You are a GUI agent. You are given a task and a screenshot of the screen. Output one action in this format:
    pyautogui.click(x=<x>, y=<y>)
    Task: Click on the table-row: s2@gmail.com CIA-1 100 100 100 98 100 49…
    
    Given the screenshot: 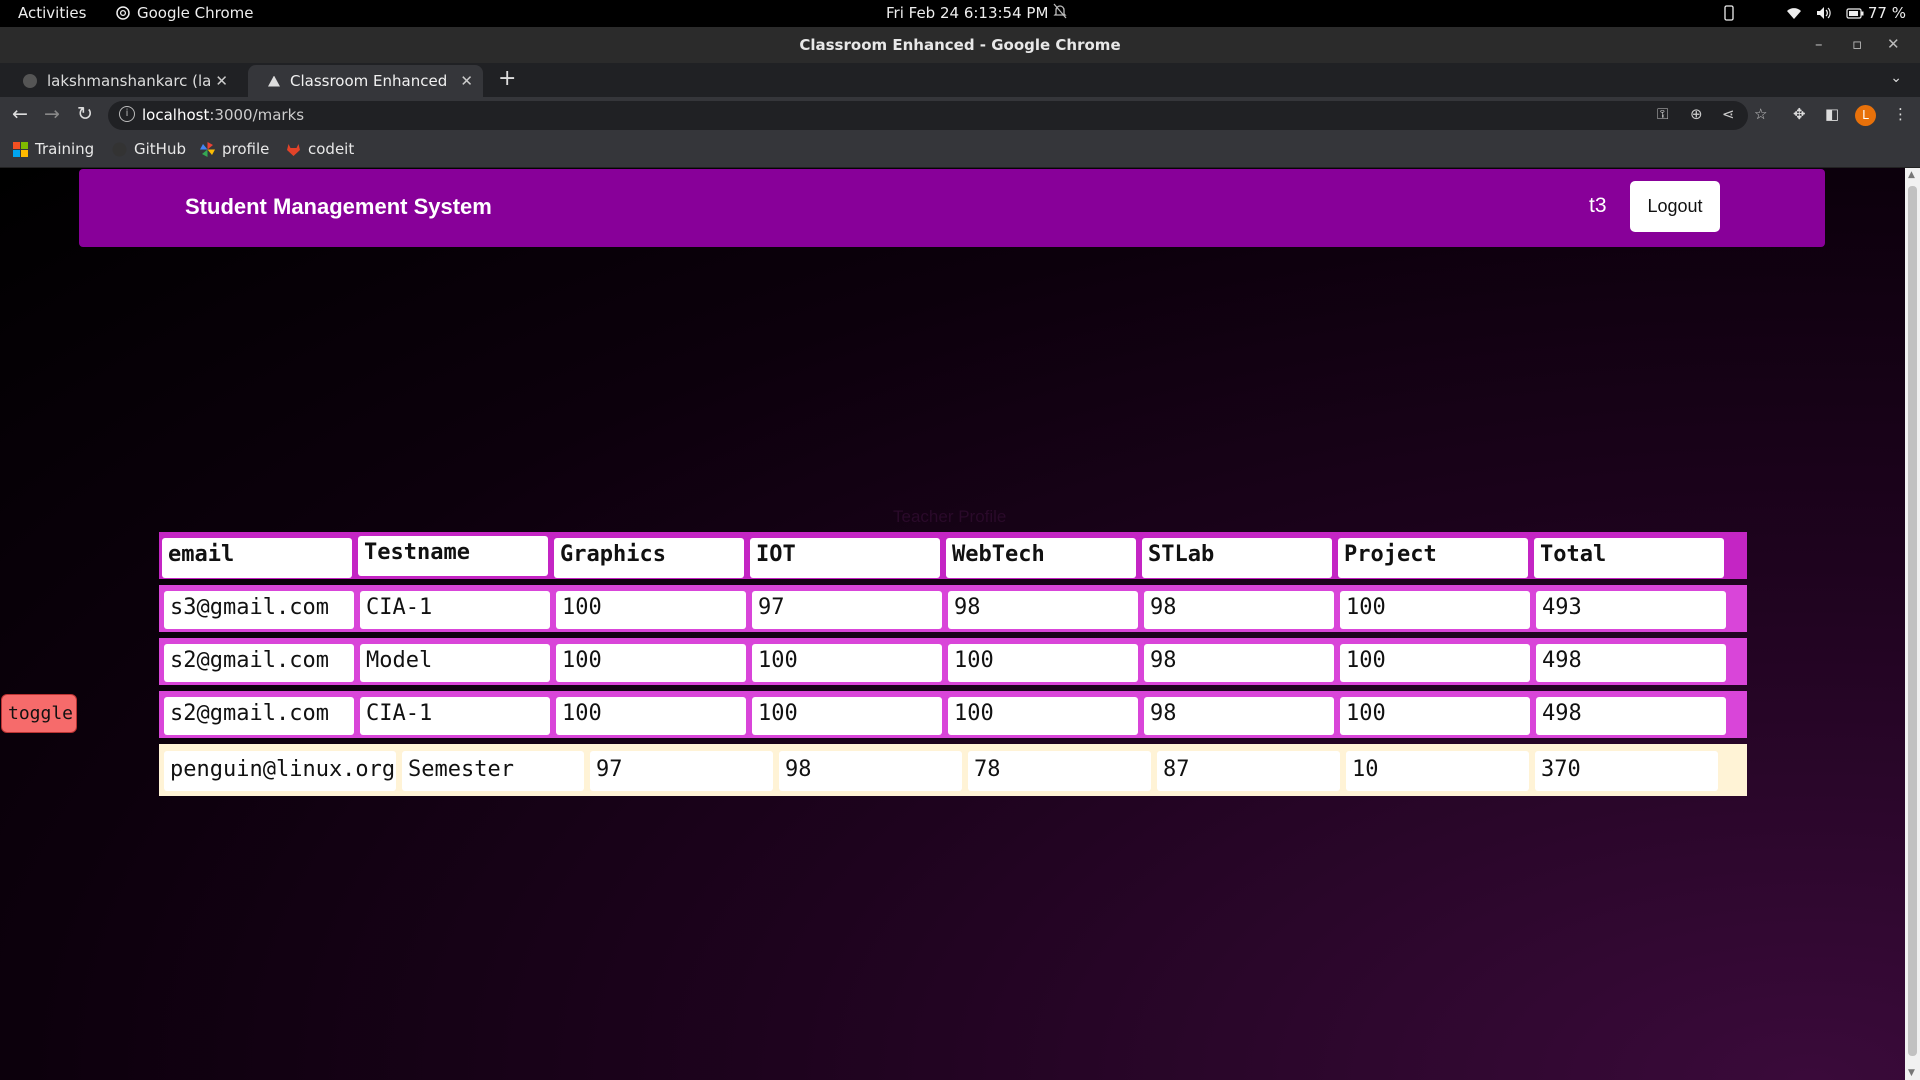 What is the action you would take?
    pyautogui.click(x=953, y=714)
    